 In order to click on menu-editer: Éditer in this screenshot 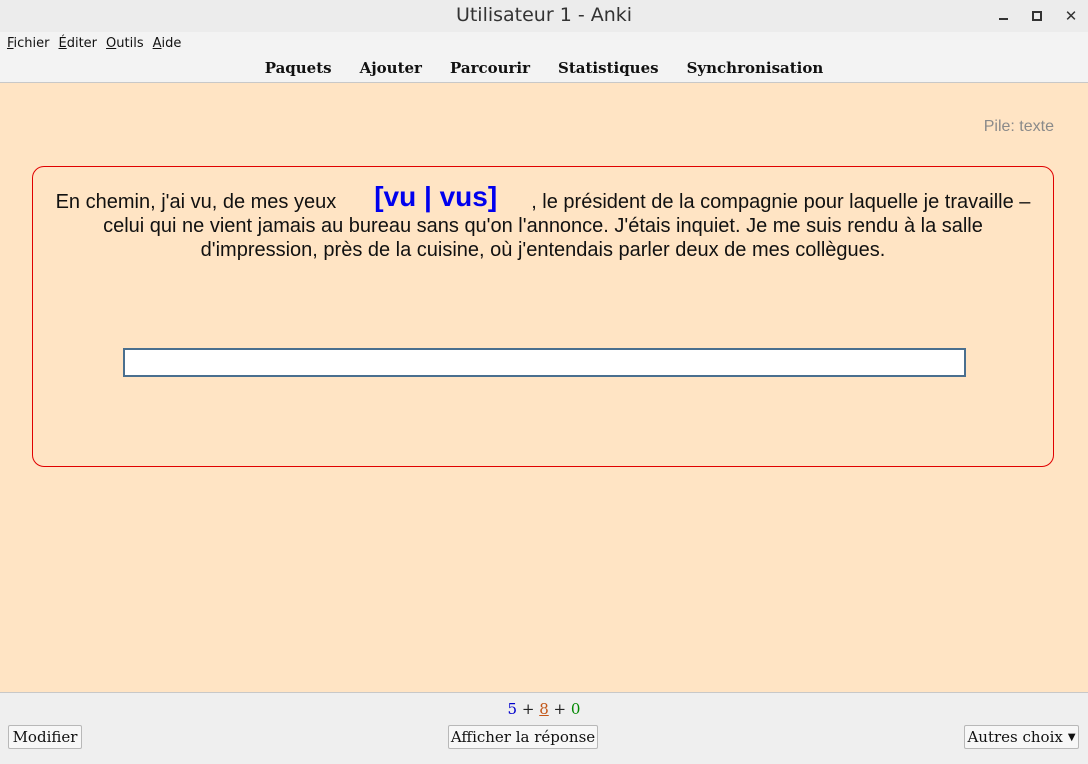, I will do `click(80, 43)`.